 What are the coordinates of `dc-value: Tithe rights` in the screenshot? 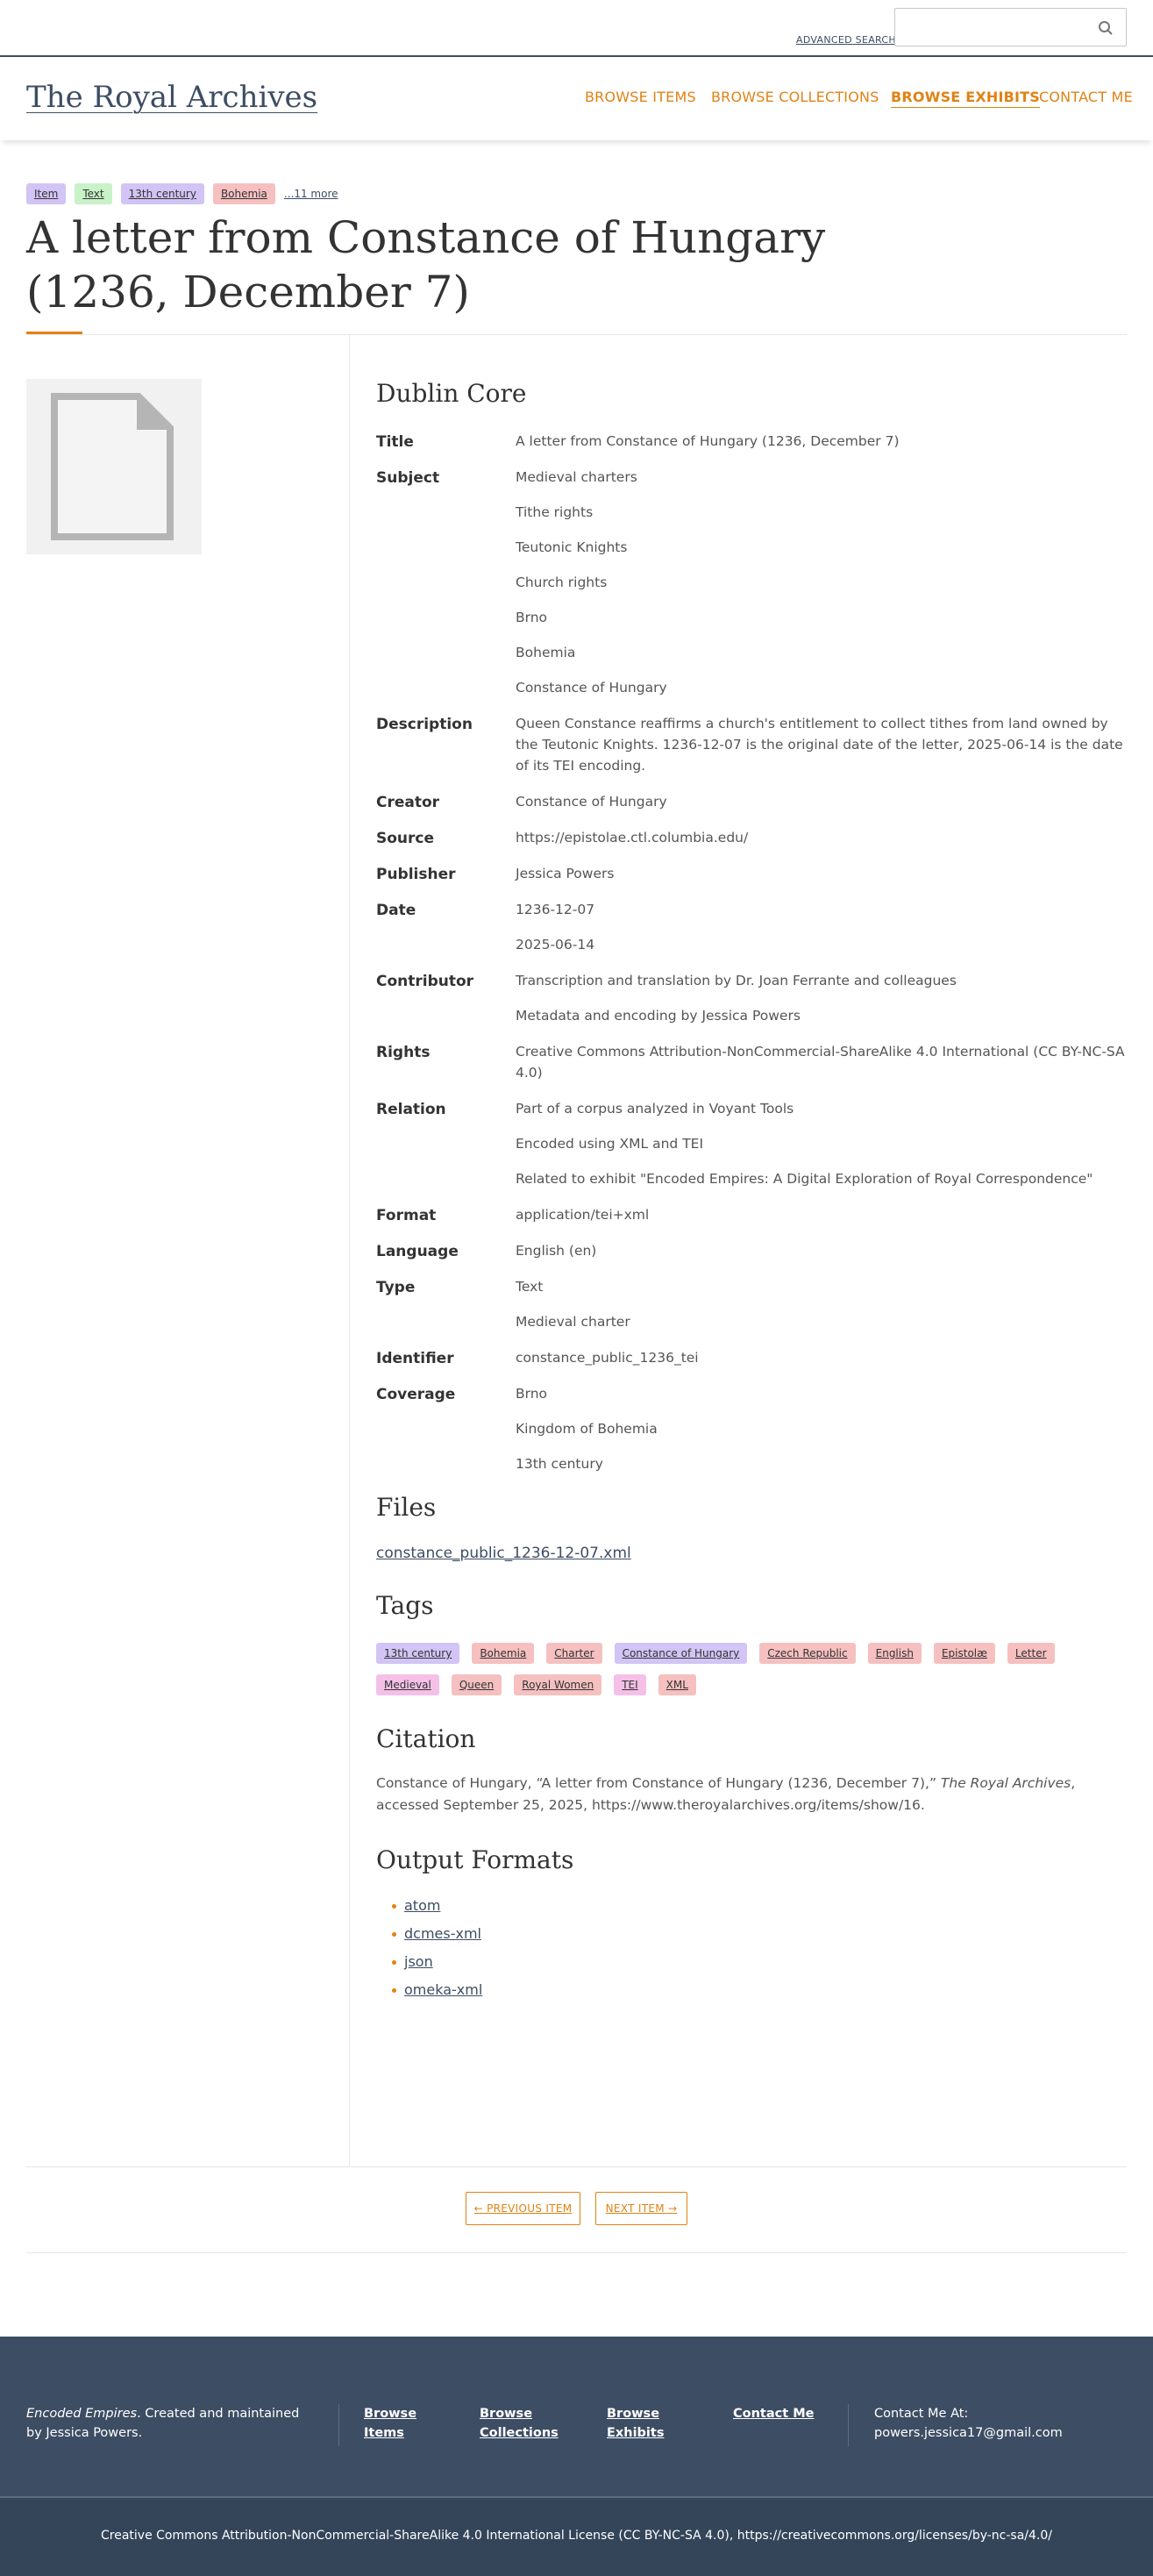 It's located at (555, 512).